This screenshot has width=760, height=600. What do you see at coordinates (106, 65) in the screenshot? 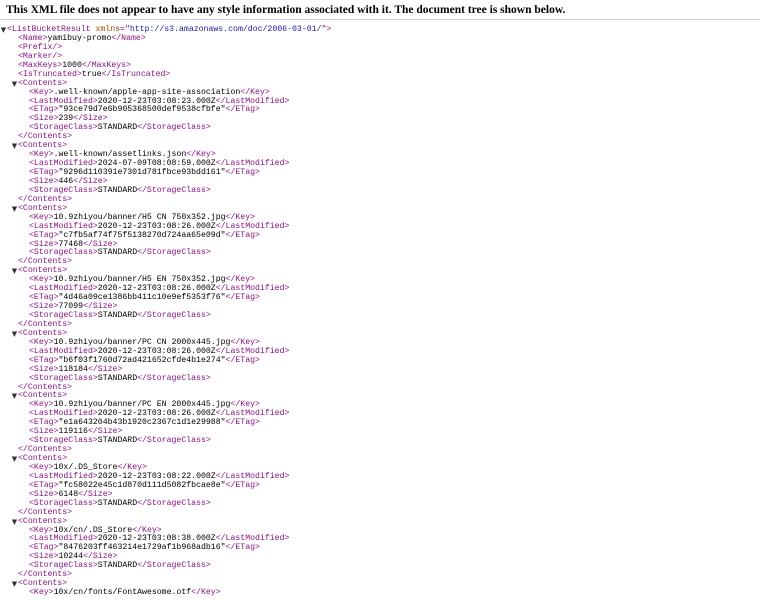
I see `close-tag: </MaxKeys>` at bounding box center [106, 65].